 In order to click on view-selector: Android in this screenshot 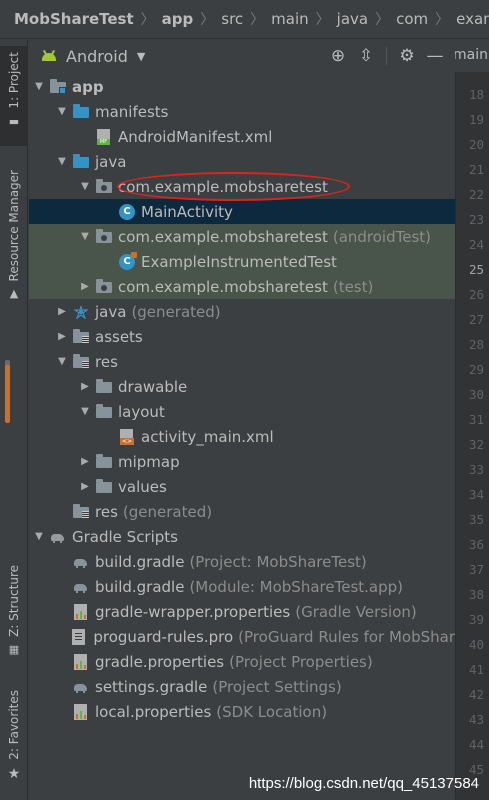, I will do `click(97, 56)`.